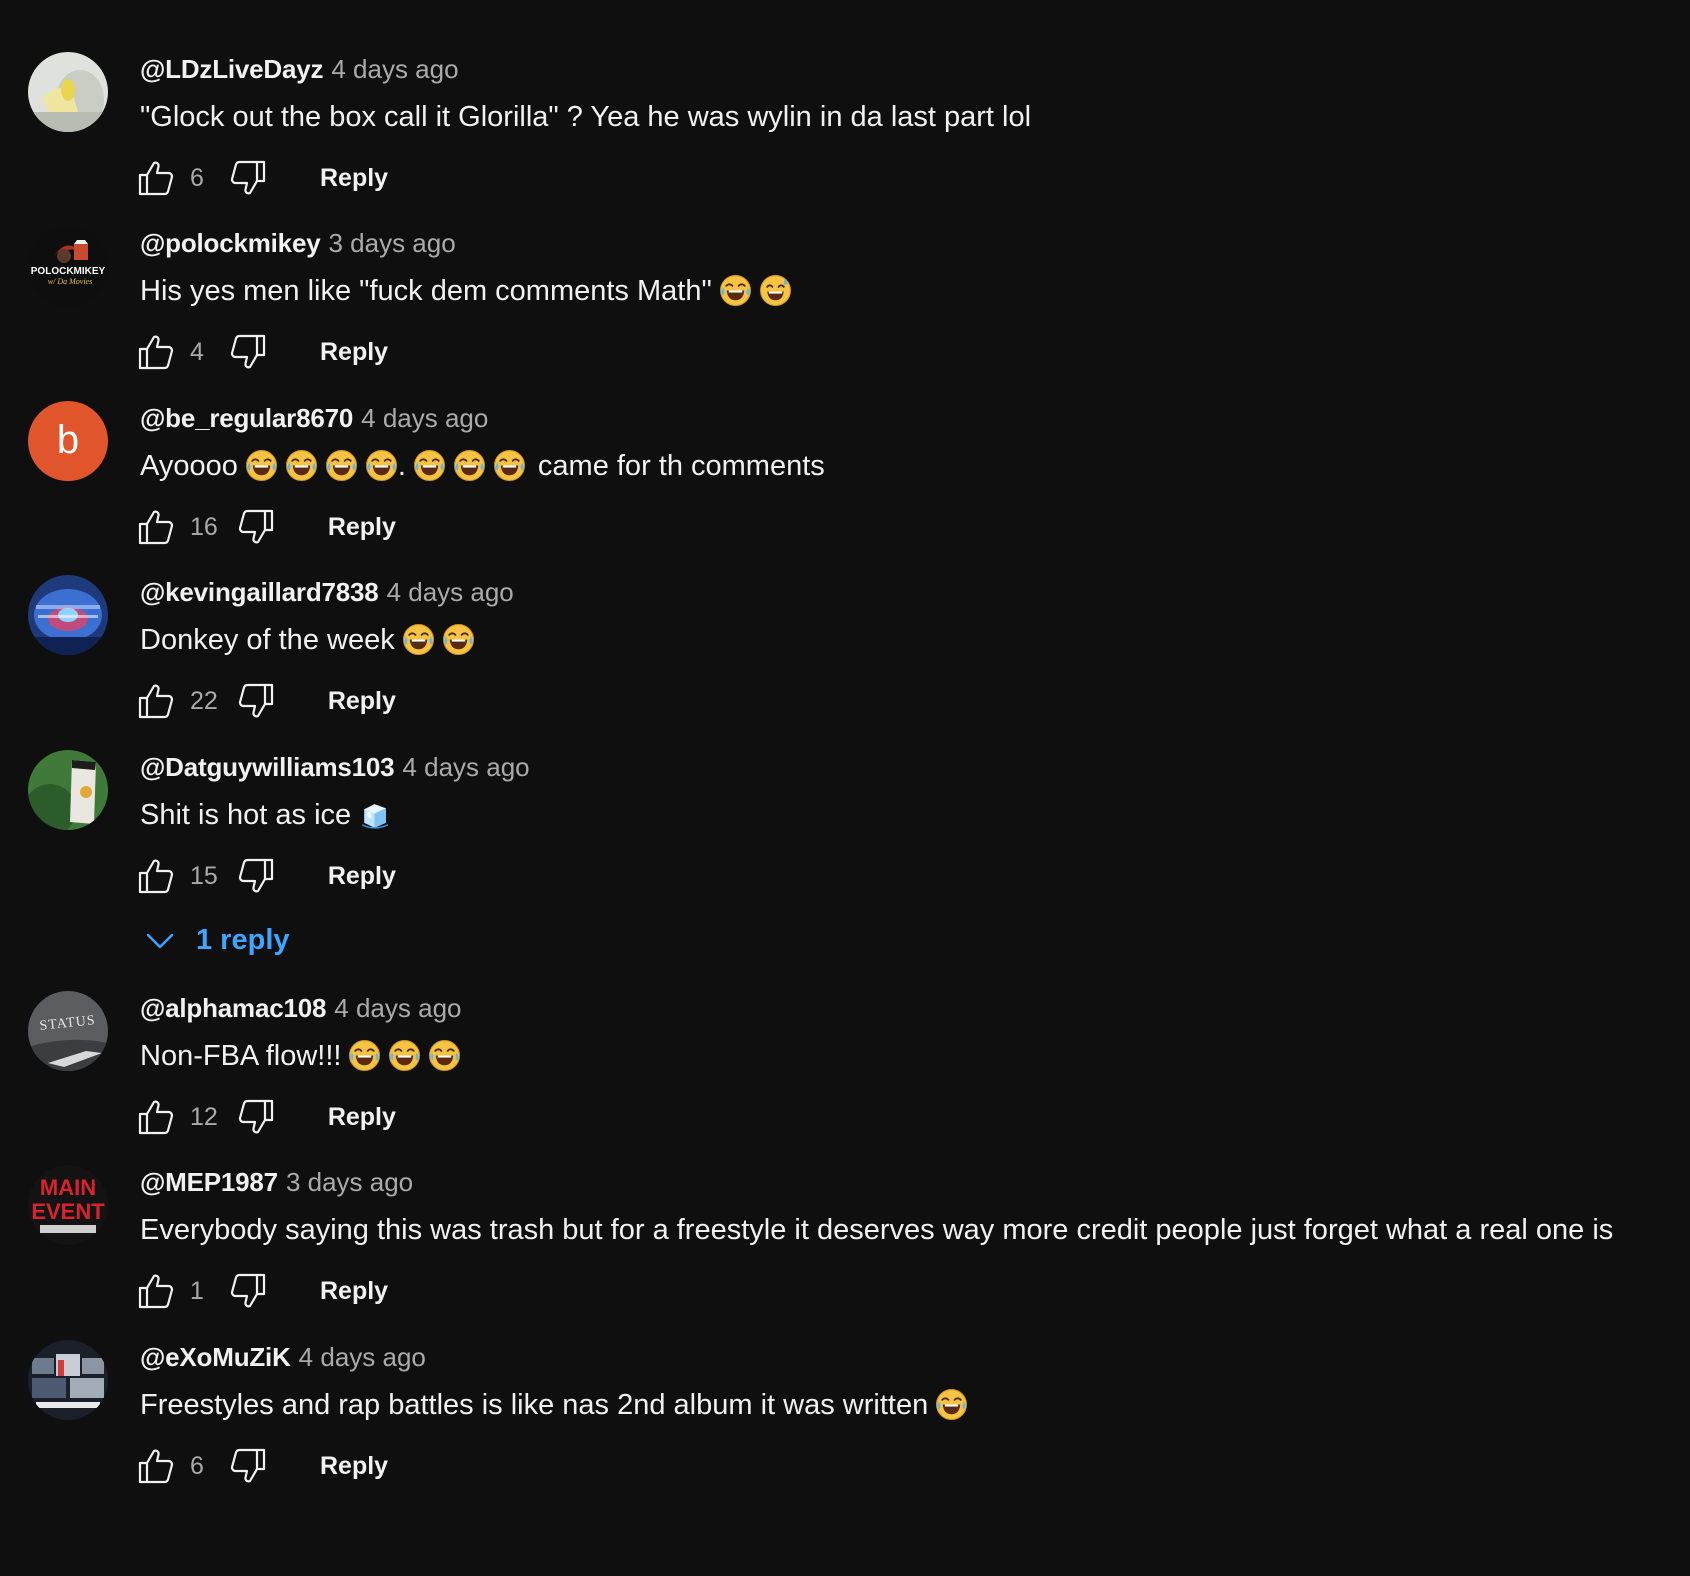 The height and width of the screenshot is (1576, 1690). What do you see at coordinates (209, 1182) in the screenshot?
I see `comment-author: @MEP1987` at bounding box center [209, 1182].